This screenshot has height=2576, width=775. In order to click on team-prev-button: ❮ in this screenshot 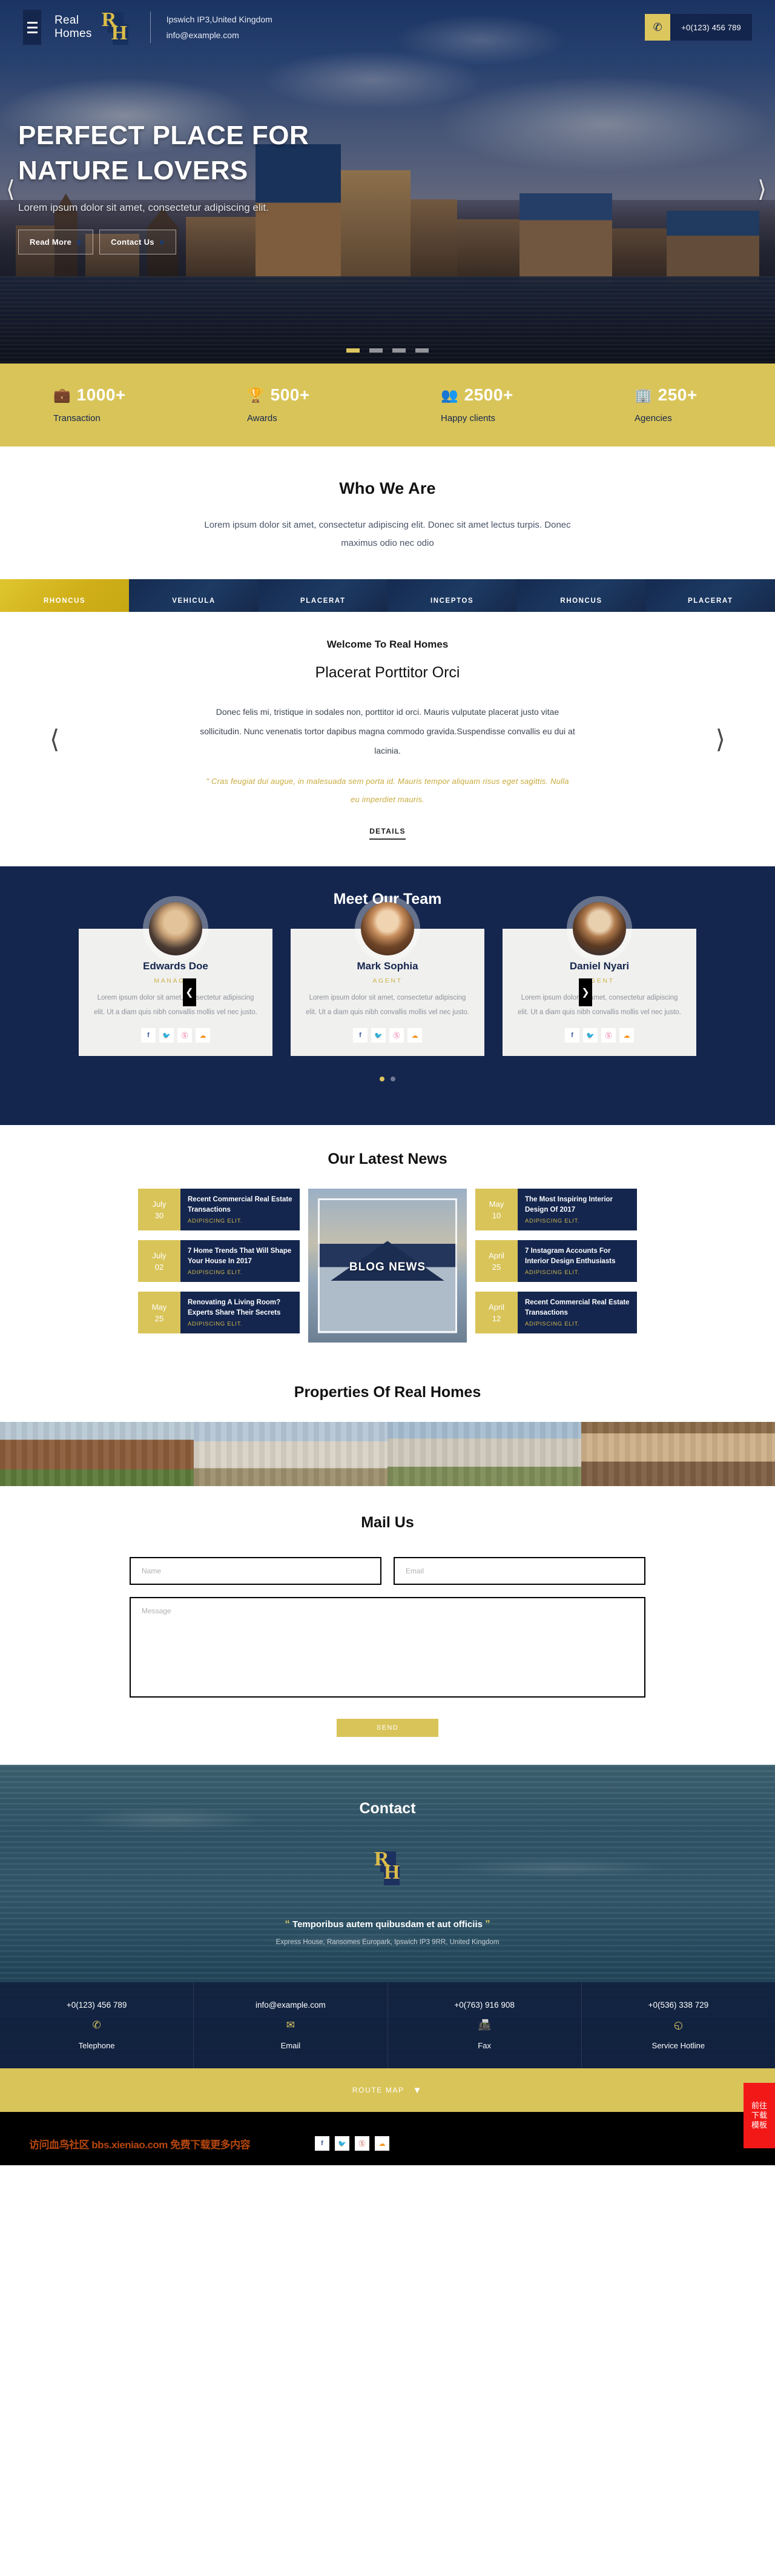, I will do `click(189, 992)`.